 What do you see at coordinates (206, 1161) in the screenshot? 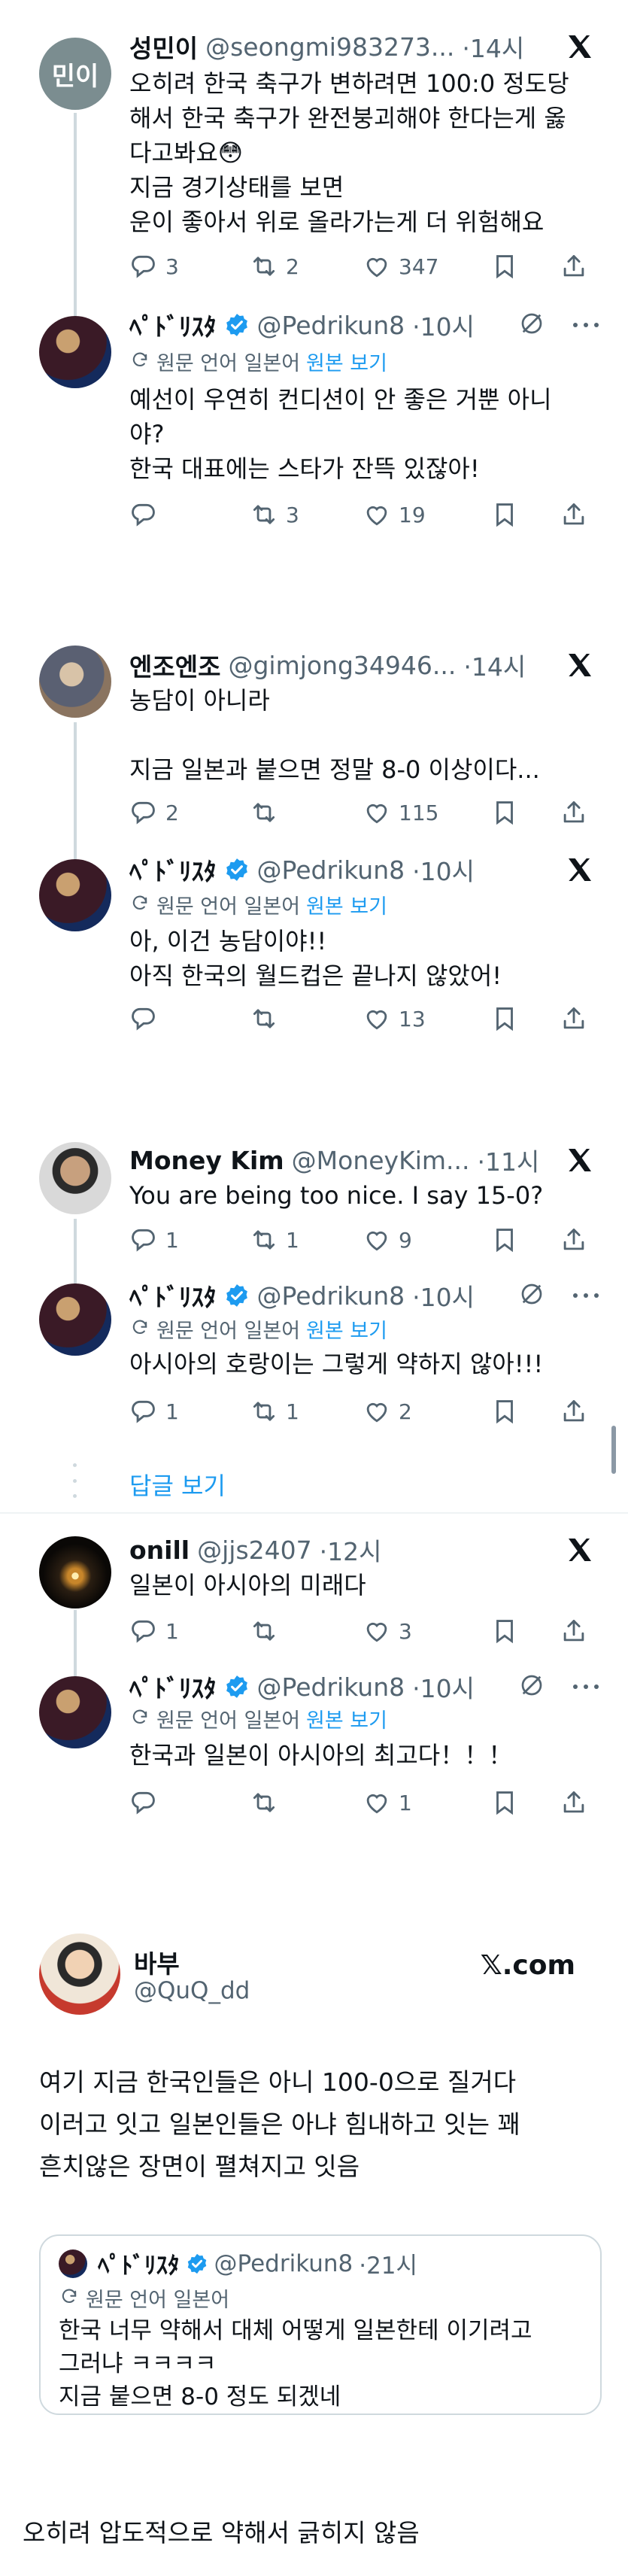
I see `author-name: Money Kim` at bounding box center [206, 1161].